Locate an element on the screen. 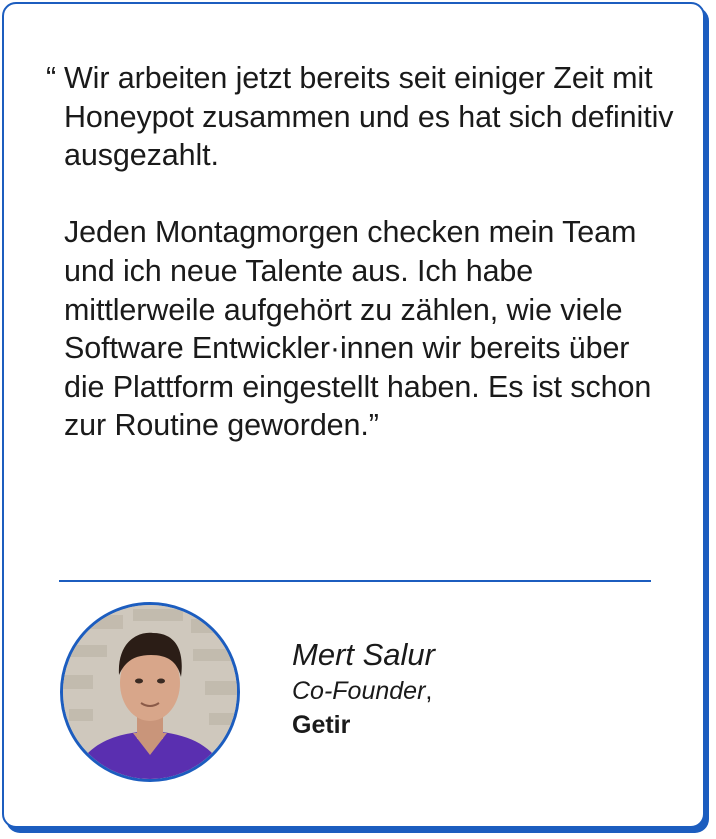 Image resolution: width=716 pixels, height=839 pixels. close-quote-mark: ” is located at coordinates (373, 425).